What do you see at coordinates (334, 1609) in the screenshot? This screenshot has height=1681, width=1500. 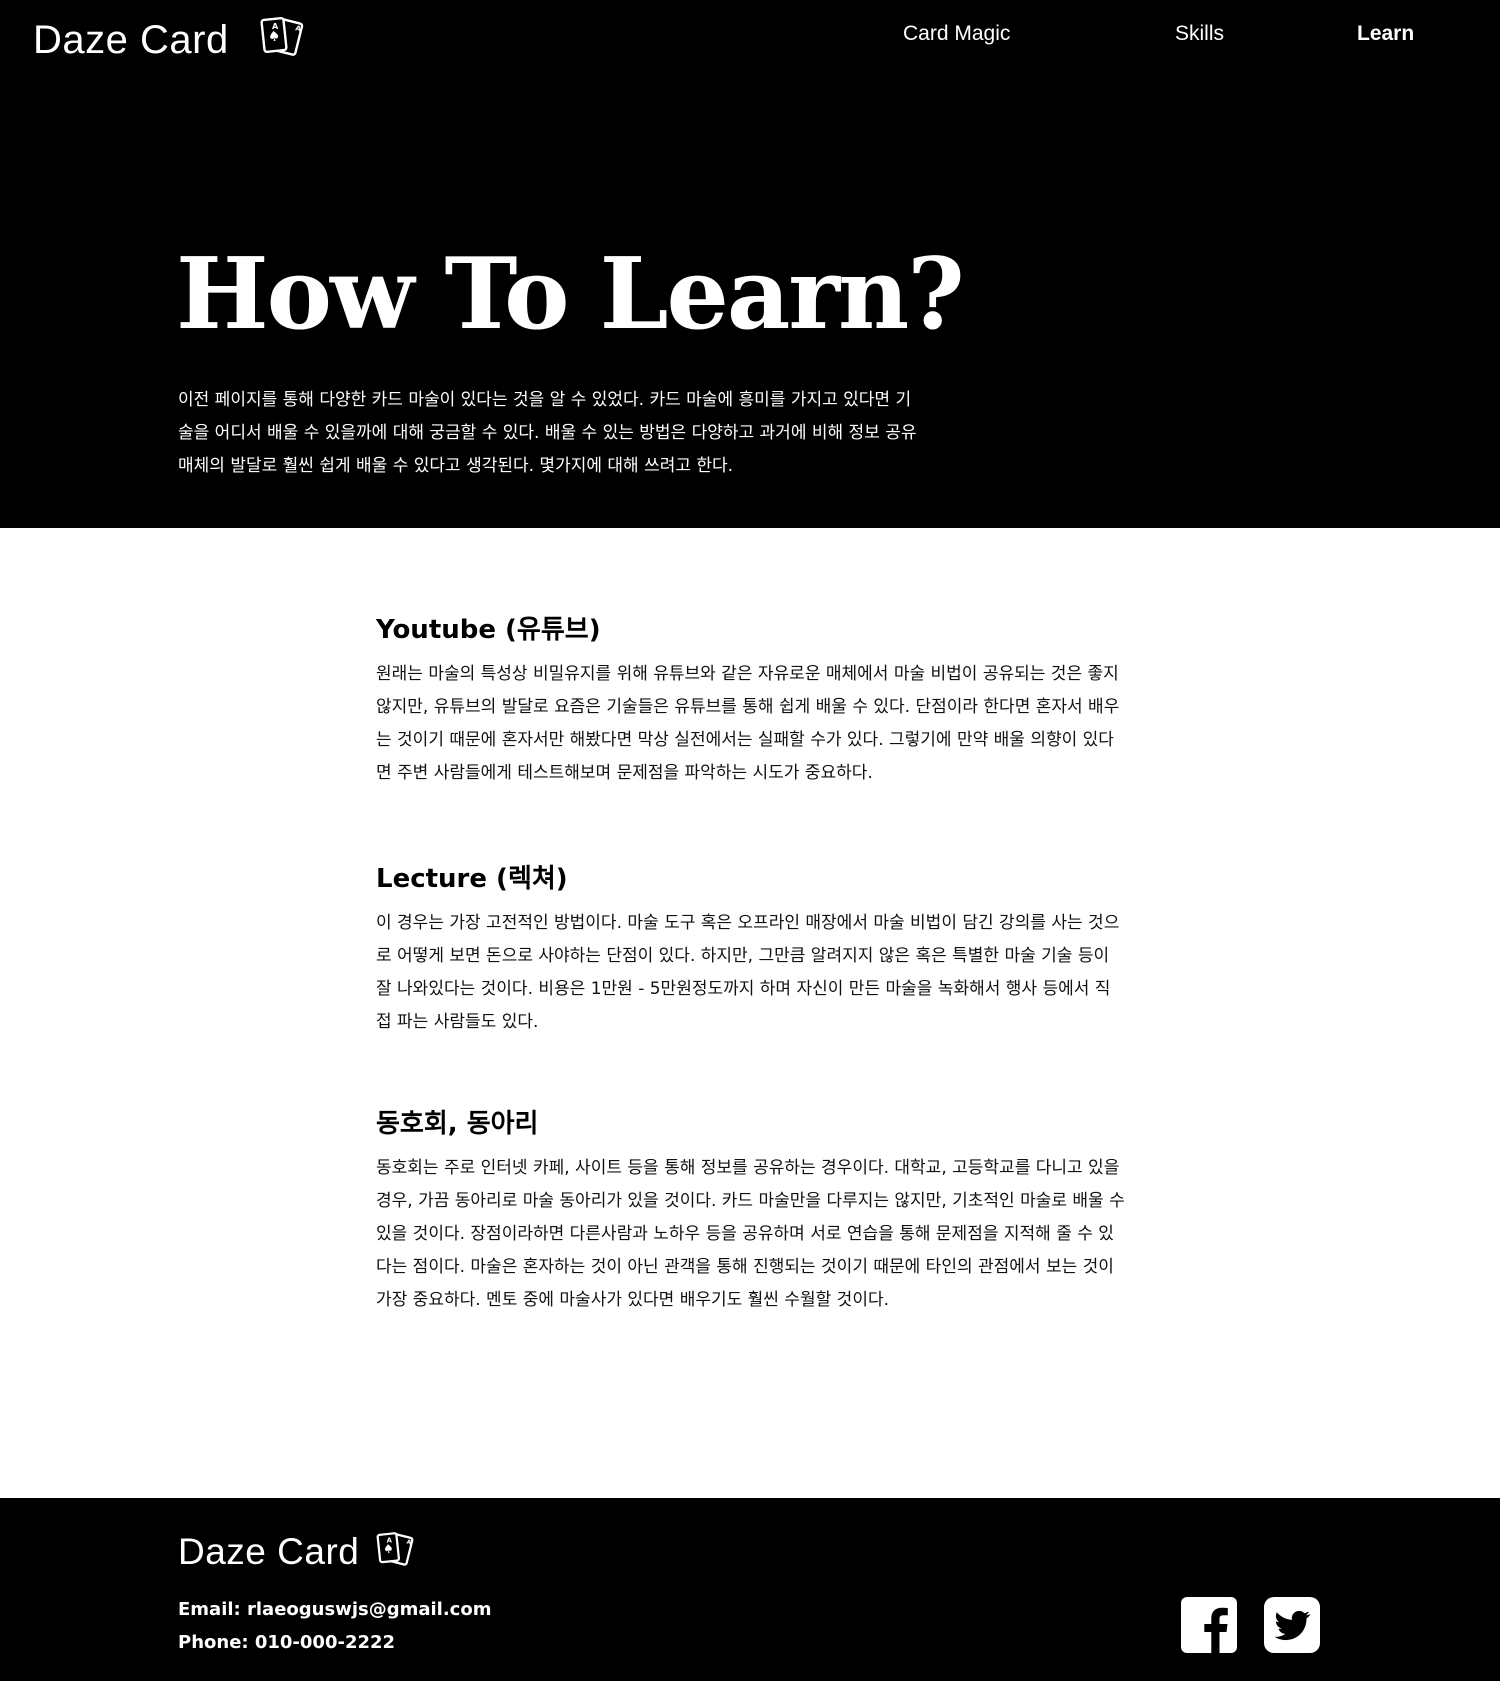 I see `contact-email: Email: rlaeoguswjs@gmail.com` at bounding box center [334, 1609].